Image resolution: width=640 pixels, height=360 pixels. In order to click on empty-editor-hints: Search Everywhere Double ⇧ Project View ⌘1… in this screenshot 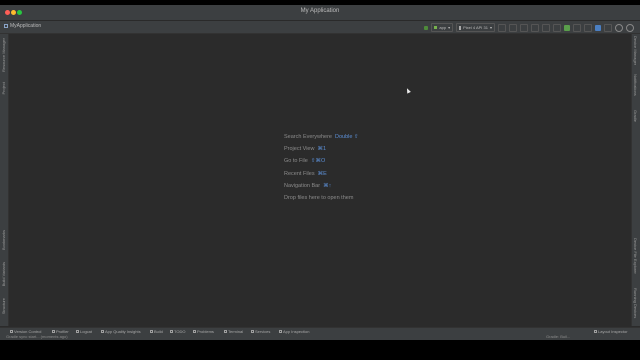, I will do `click(321, 170)`.